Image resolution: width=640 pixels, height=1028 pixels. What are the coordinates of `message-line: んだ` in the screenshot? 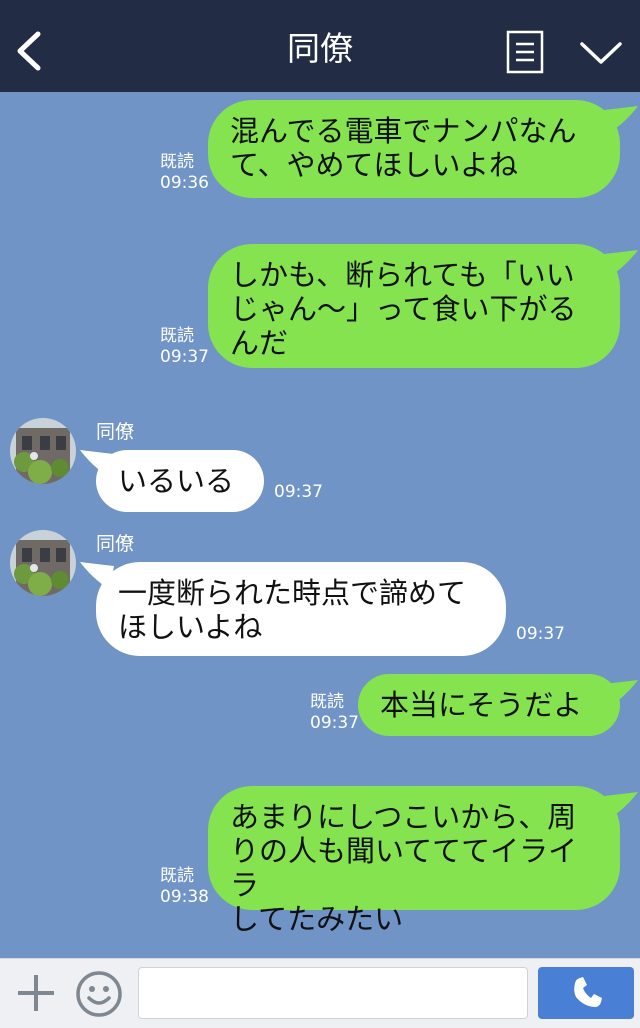 It's located at (259, 343).